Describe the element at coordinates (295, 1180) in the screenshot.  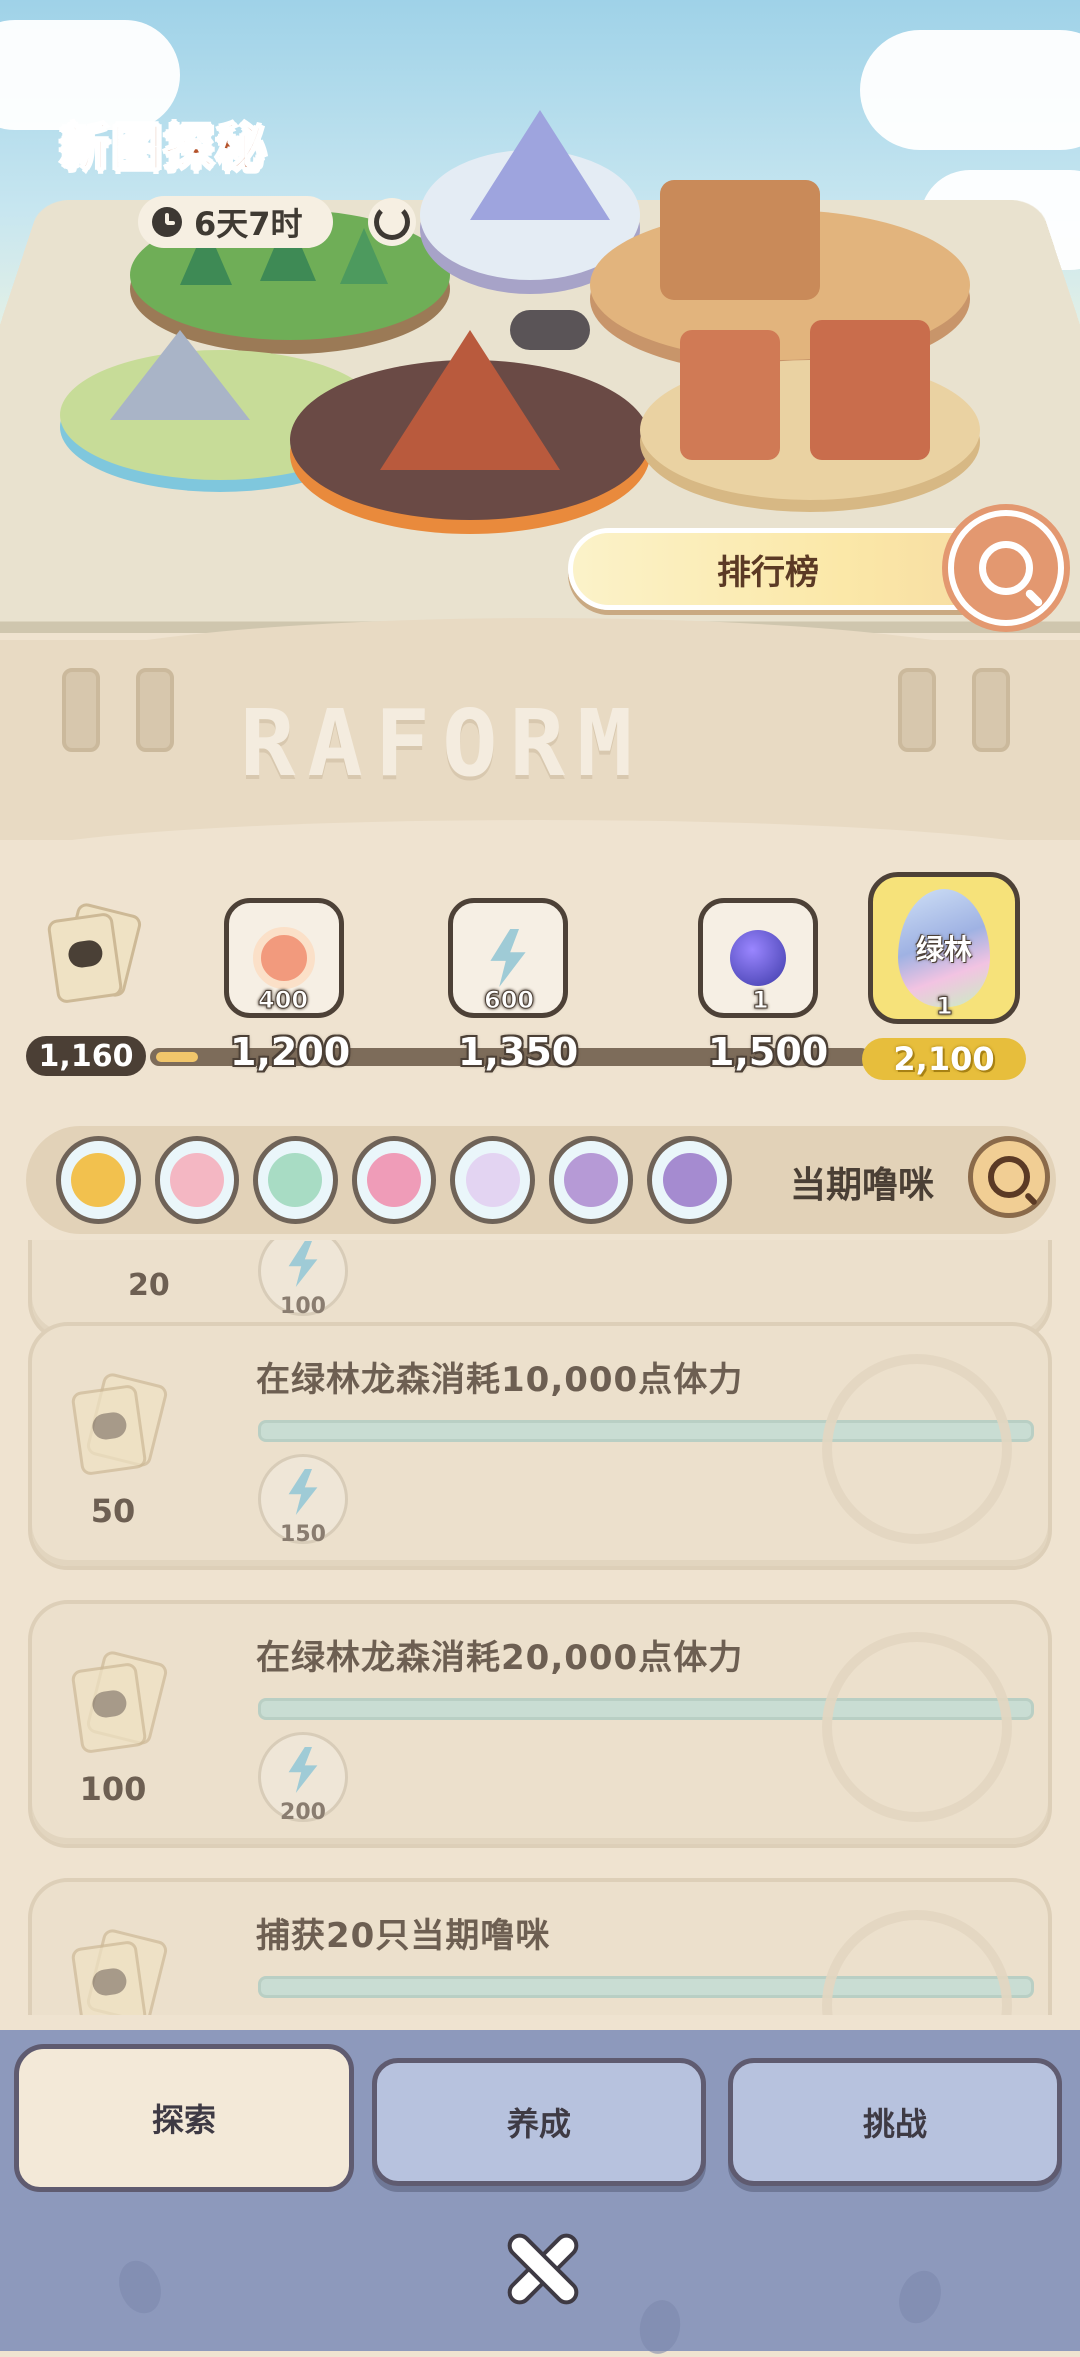
I see `green-glasses-creature` at that location.